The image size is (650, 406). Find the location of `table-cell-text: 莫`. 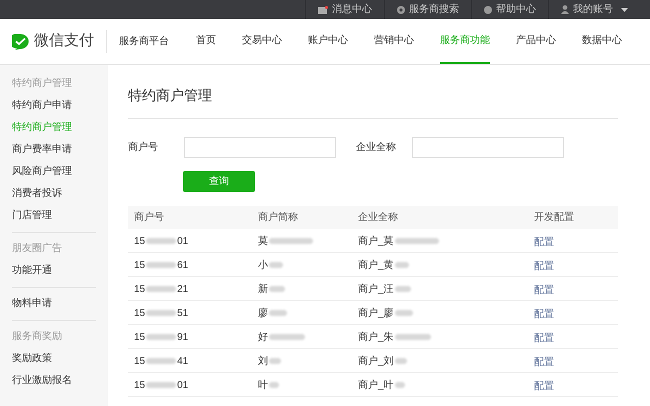

table-cell-text: 莫 is located at coordinates (263, 241).